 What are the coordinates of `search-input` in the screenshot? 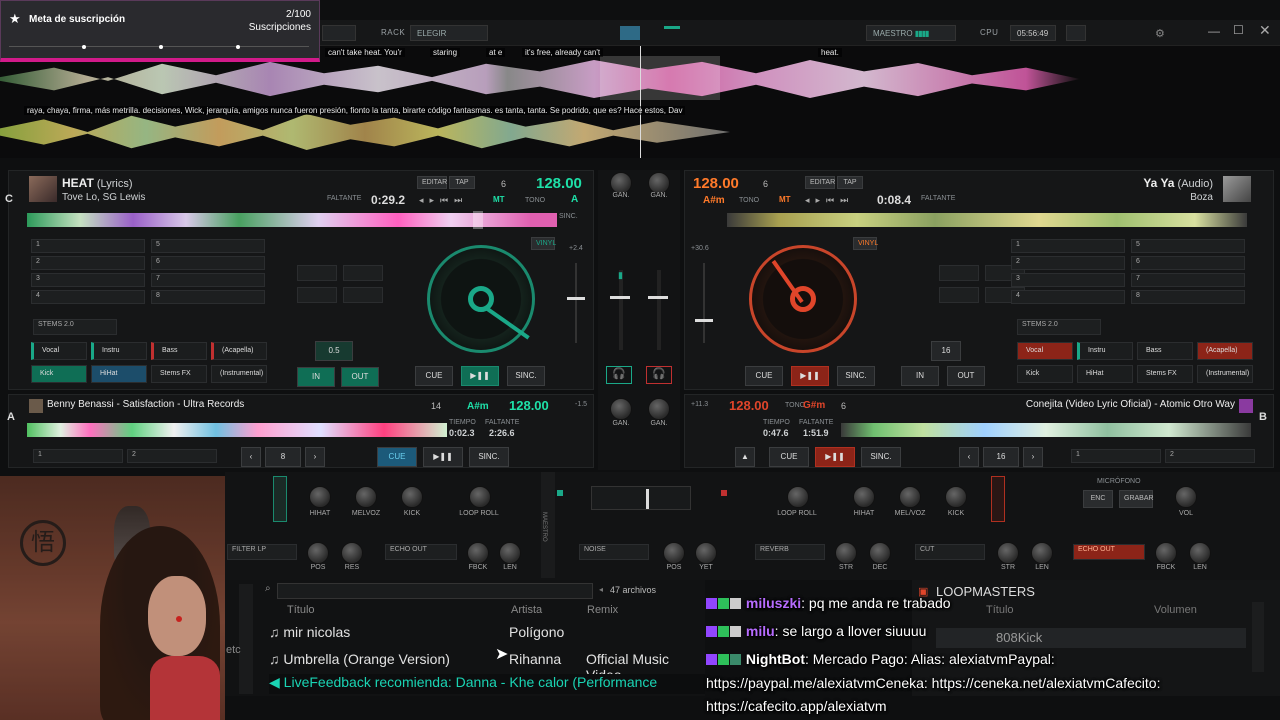 It's located at (435, 591).